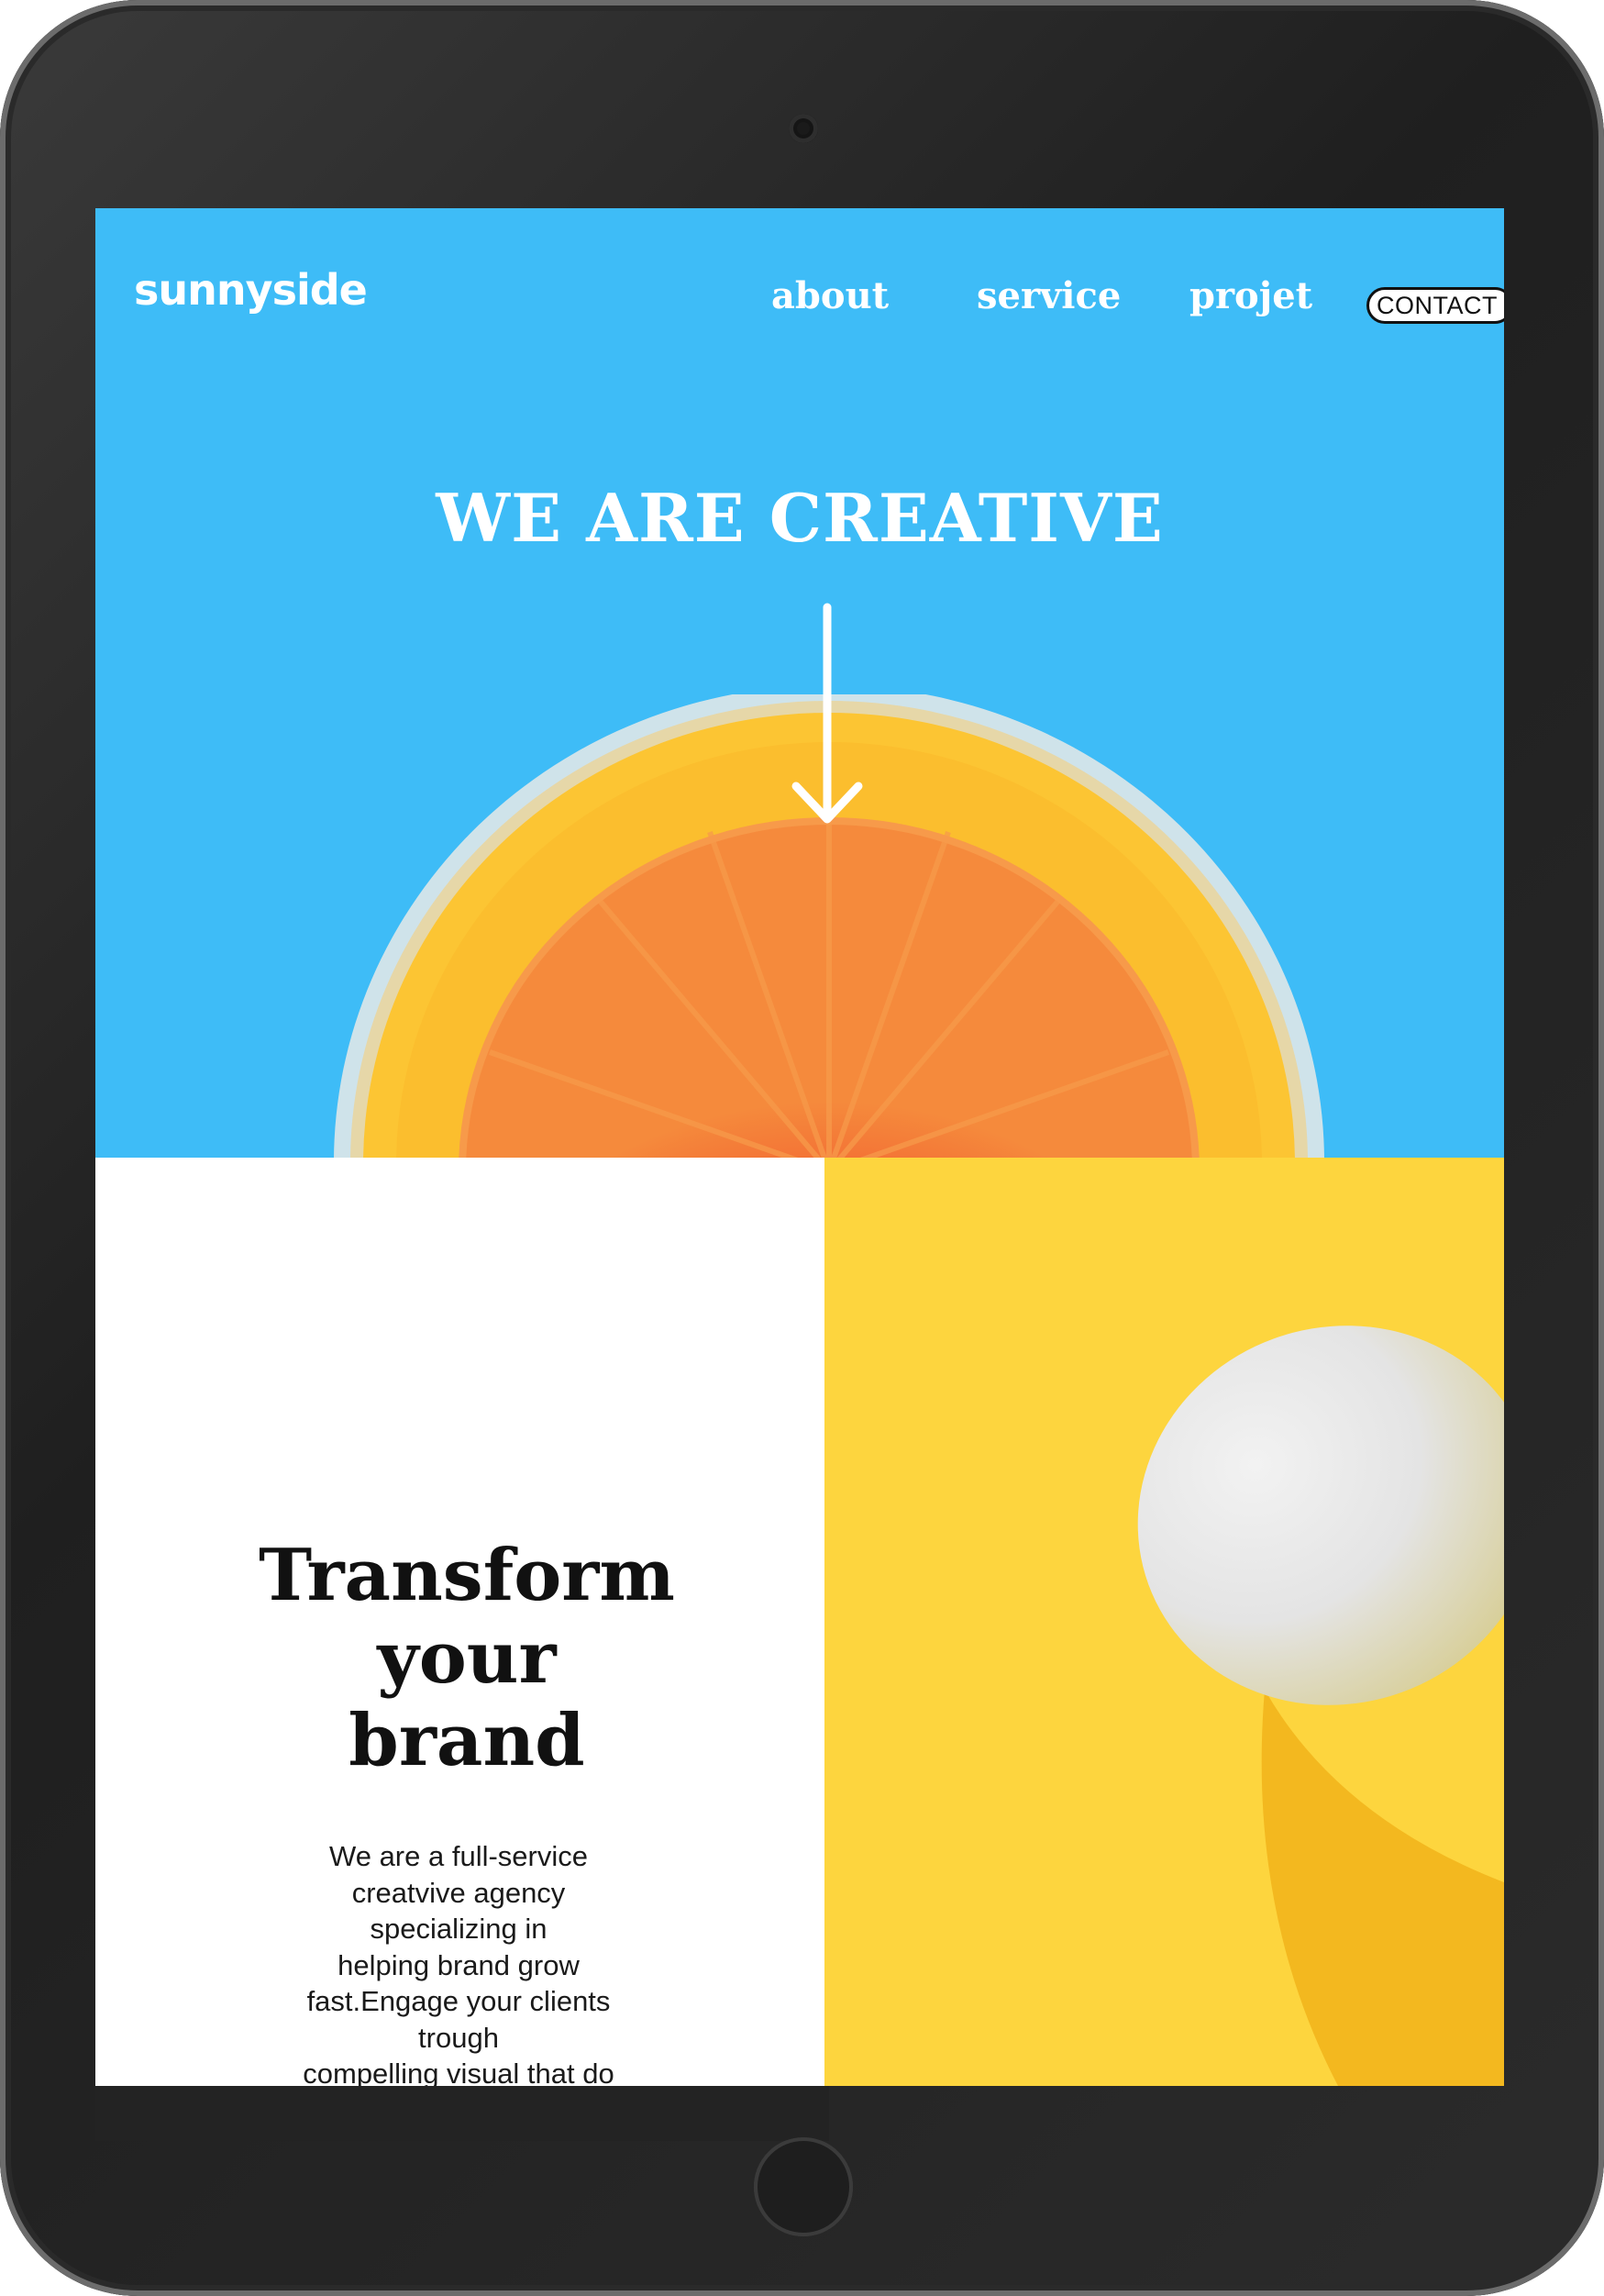 The width and height of the screenshot is (1604, 2296). I want to click on transform-title-line-2: your, so click(467, 1658).